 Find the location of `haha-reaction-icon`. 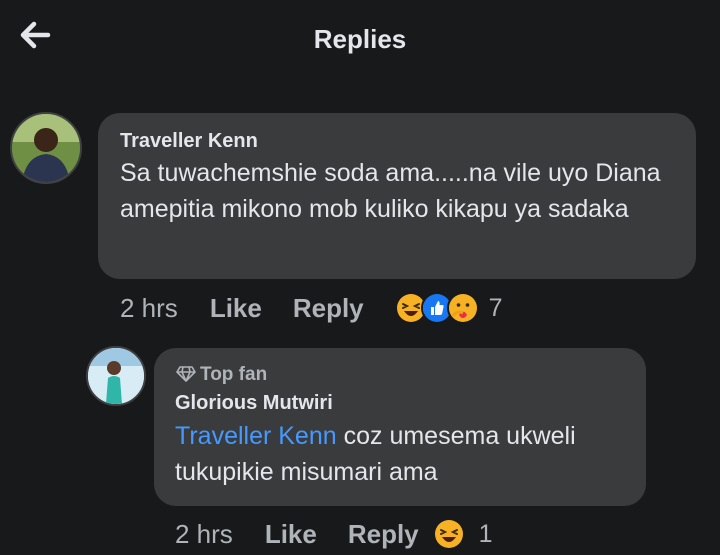

haha-reaction-icon is located at coordinates (448, 534).